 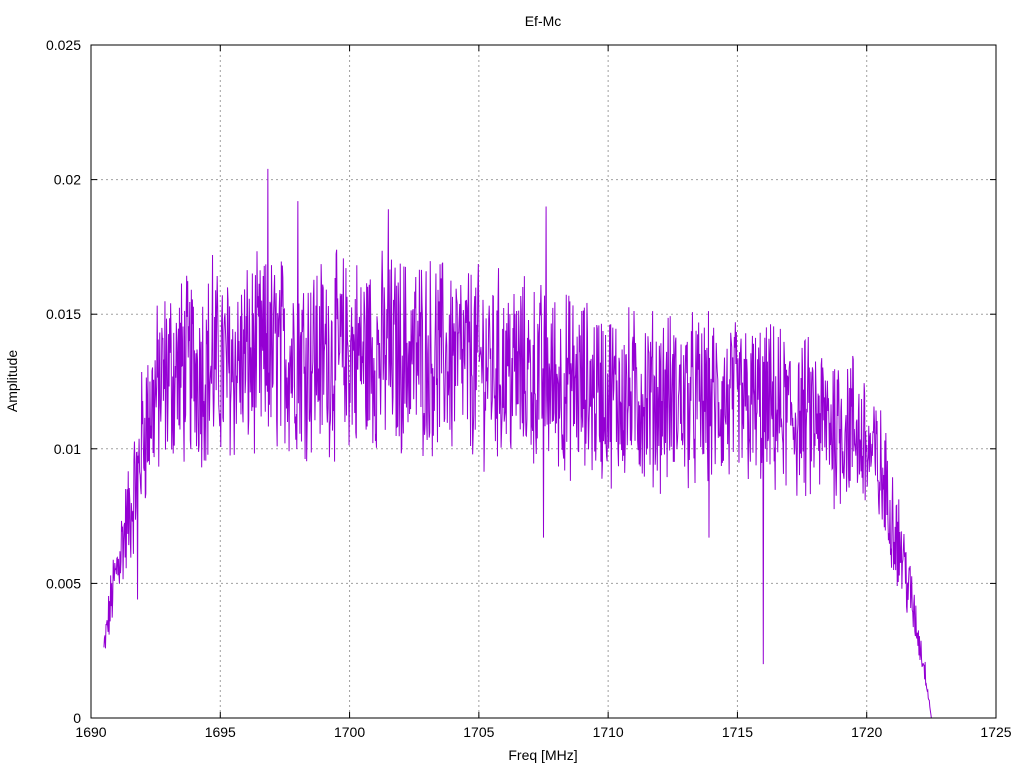 What do you see at coordinates (542, 755) in the screenshot?
I see `x-axis-label: Freq [MHz]` at bounding box center [542, 755].